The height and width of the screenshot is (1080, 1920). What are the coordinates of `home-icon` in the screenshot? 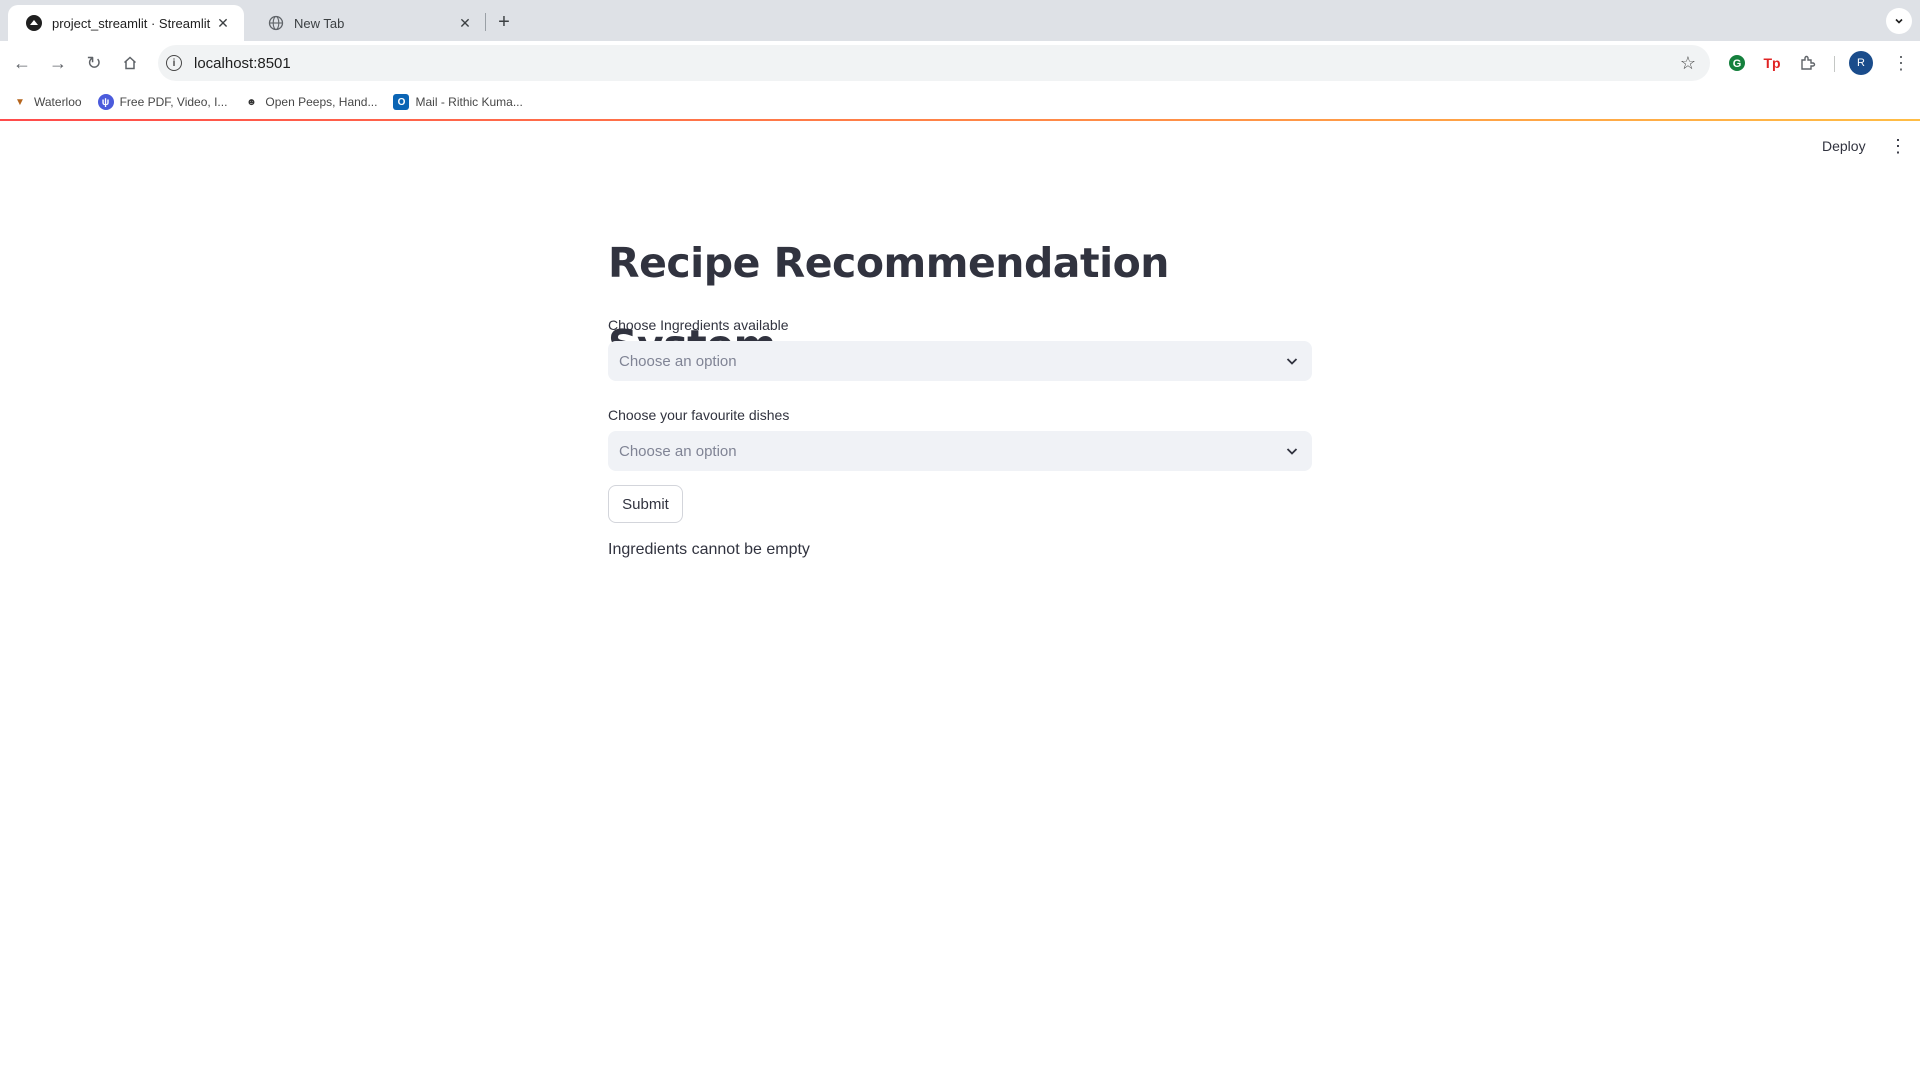 It's located at (130, 63).